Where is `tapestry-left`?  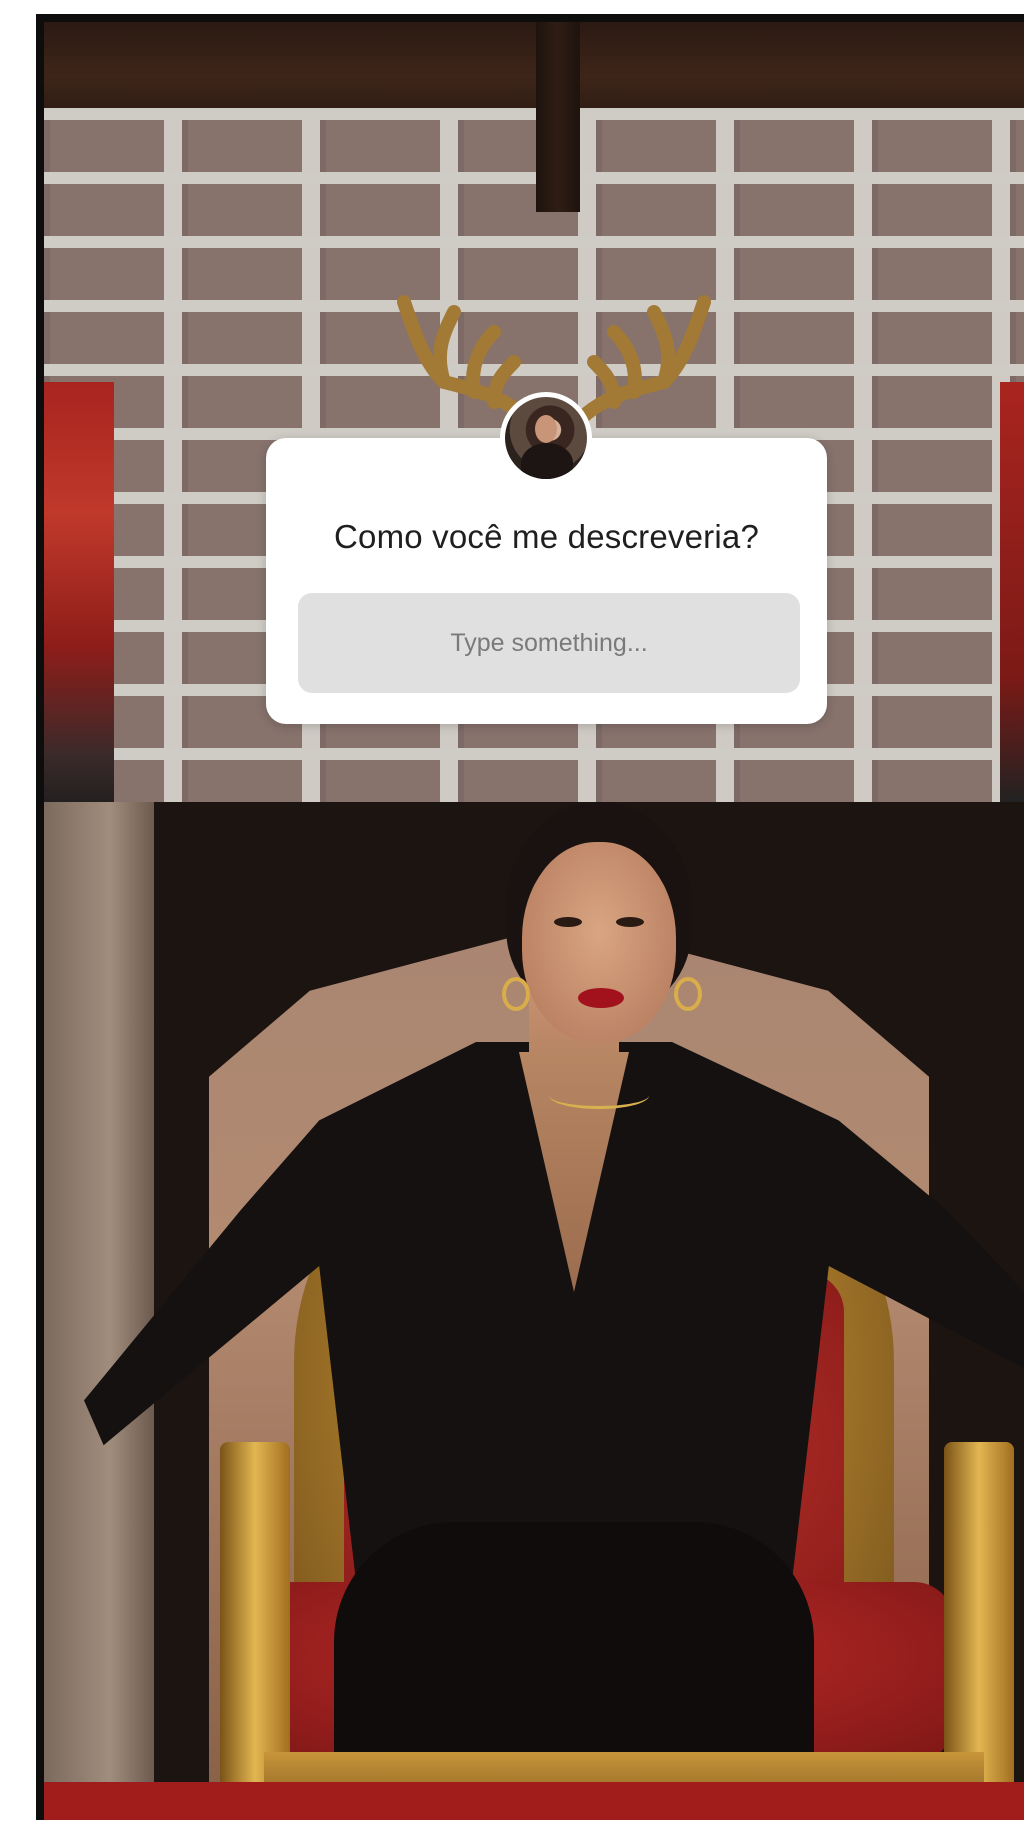
tapestry-left is located at coordinates (79, 602).